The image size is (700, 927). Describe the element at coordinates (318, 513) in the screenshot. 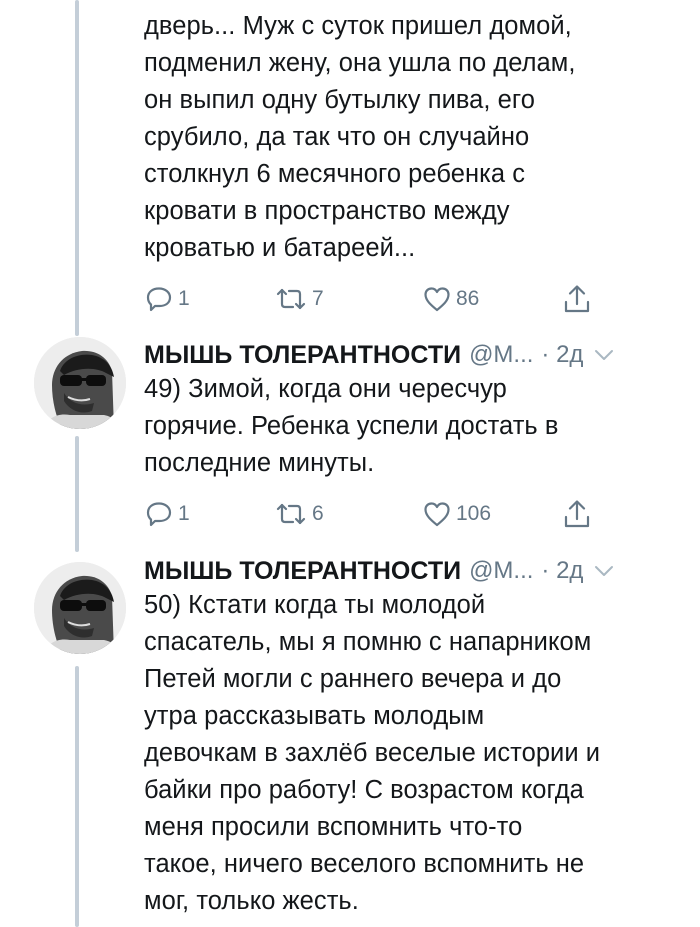

I see `retweet-count: 6` at that location.